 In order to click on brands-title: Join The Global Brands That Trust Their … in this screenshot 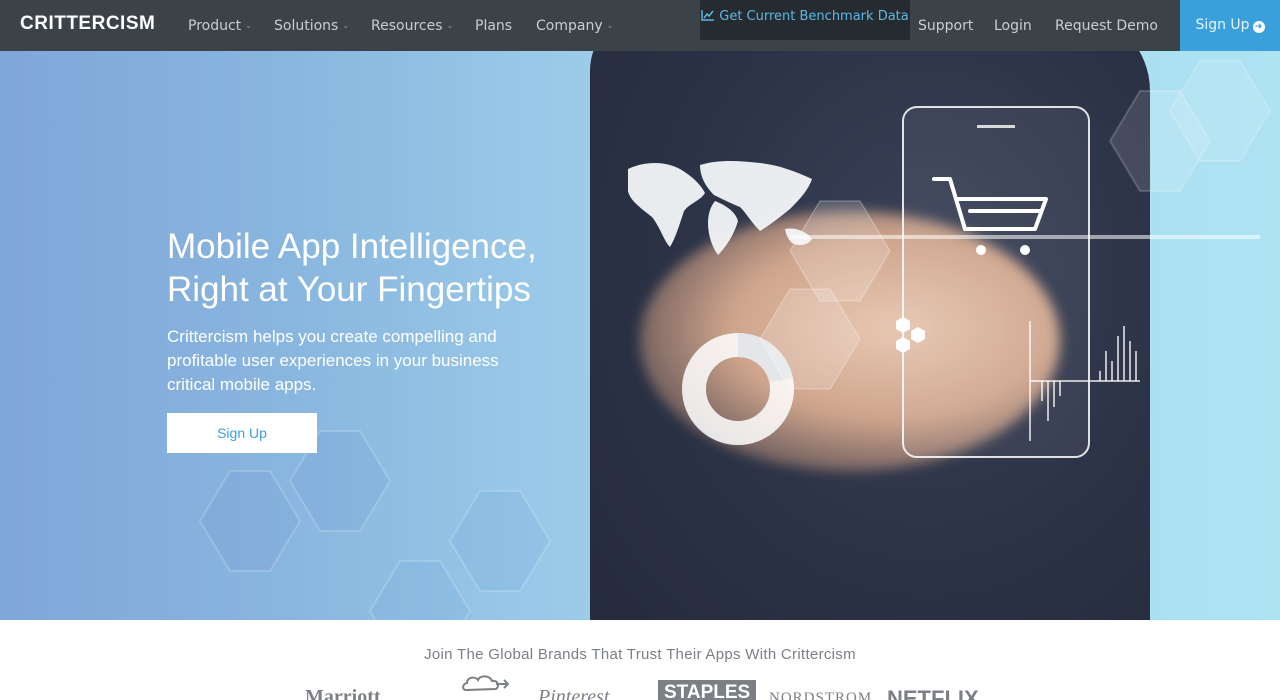, I will do `click(640, 654)`.